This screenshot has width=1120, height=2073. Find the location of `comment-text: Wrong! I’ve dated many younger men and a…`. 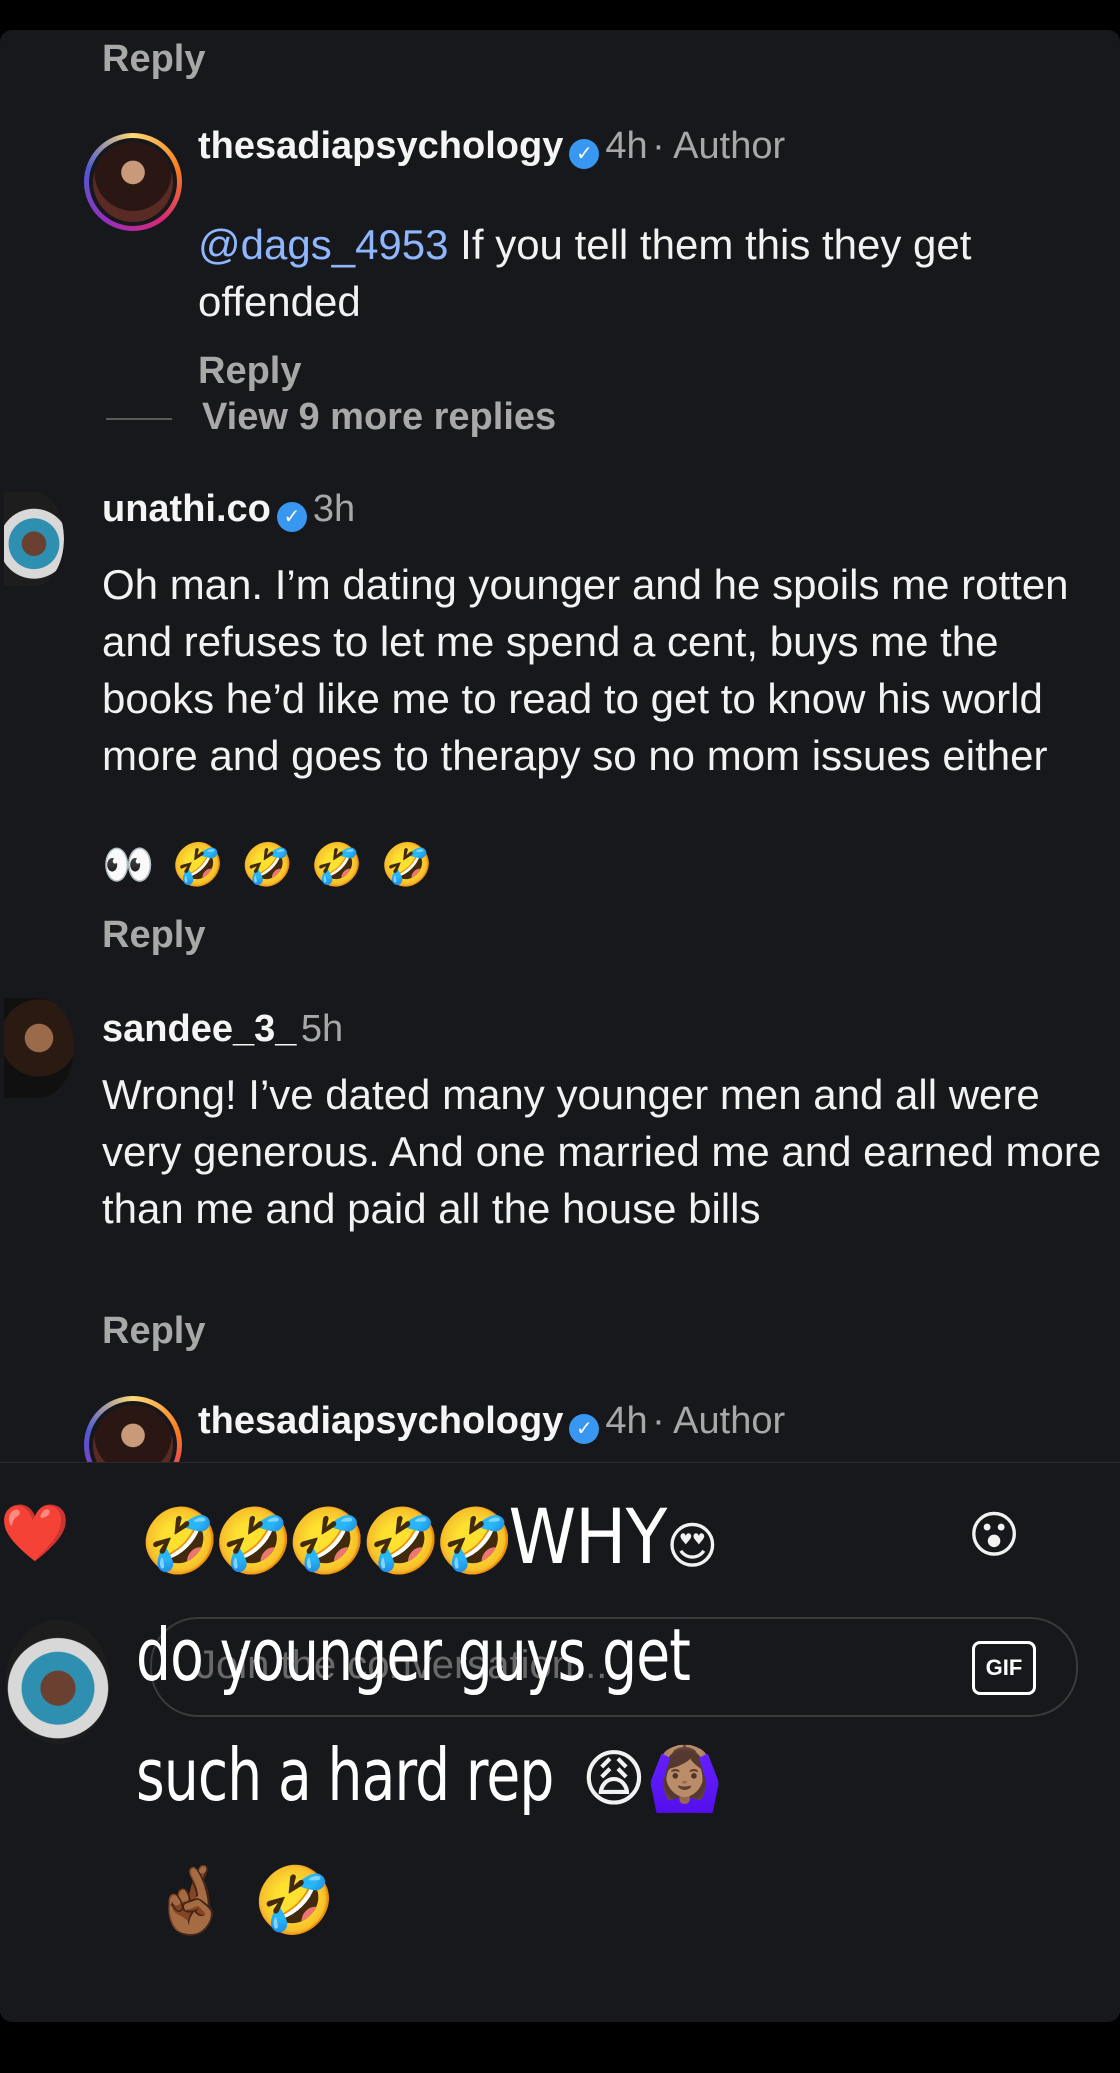

comment-text: Wrong! I’ve dated many younger men and a… is located at coordinates (602, 1151).